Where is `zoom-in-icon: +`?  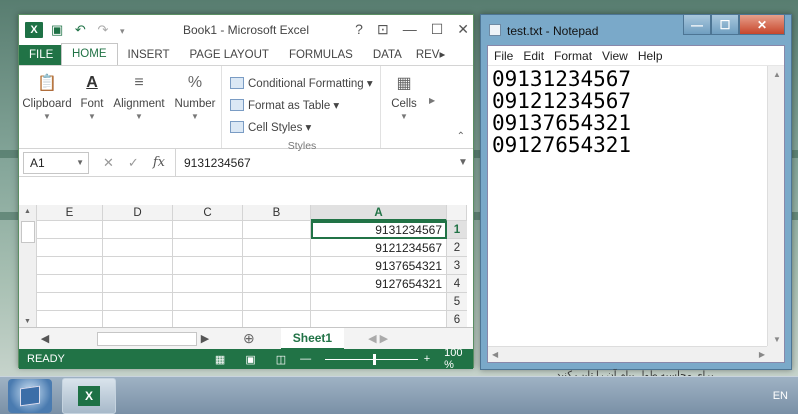
zoom-in-icon: + is located at coordinates (427, 359).